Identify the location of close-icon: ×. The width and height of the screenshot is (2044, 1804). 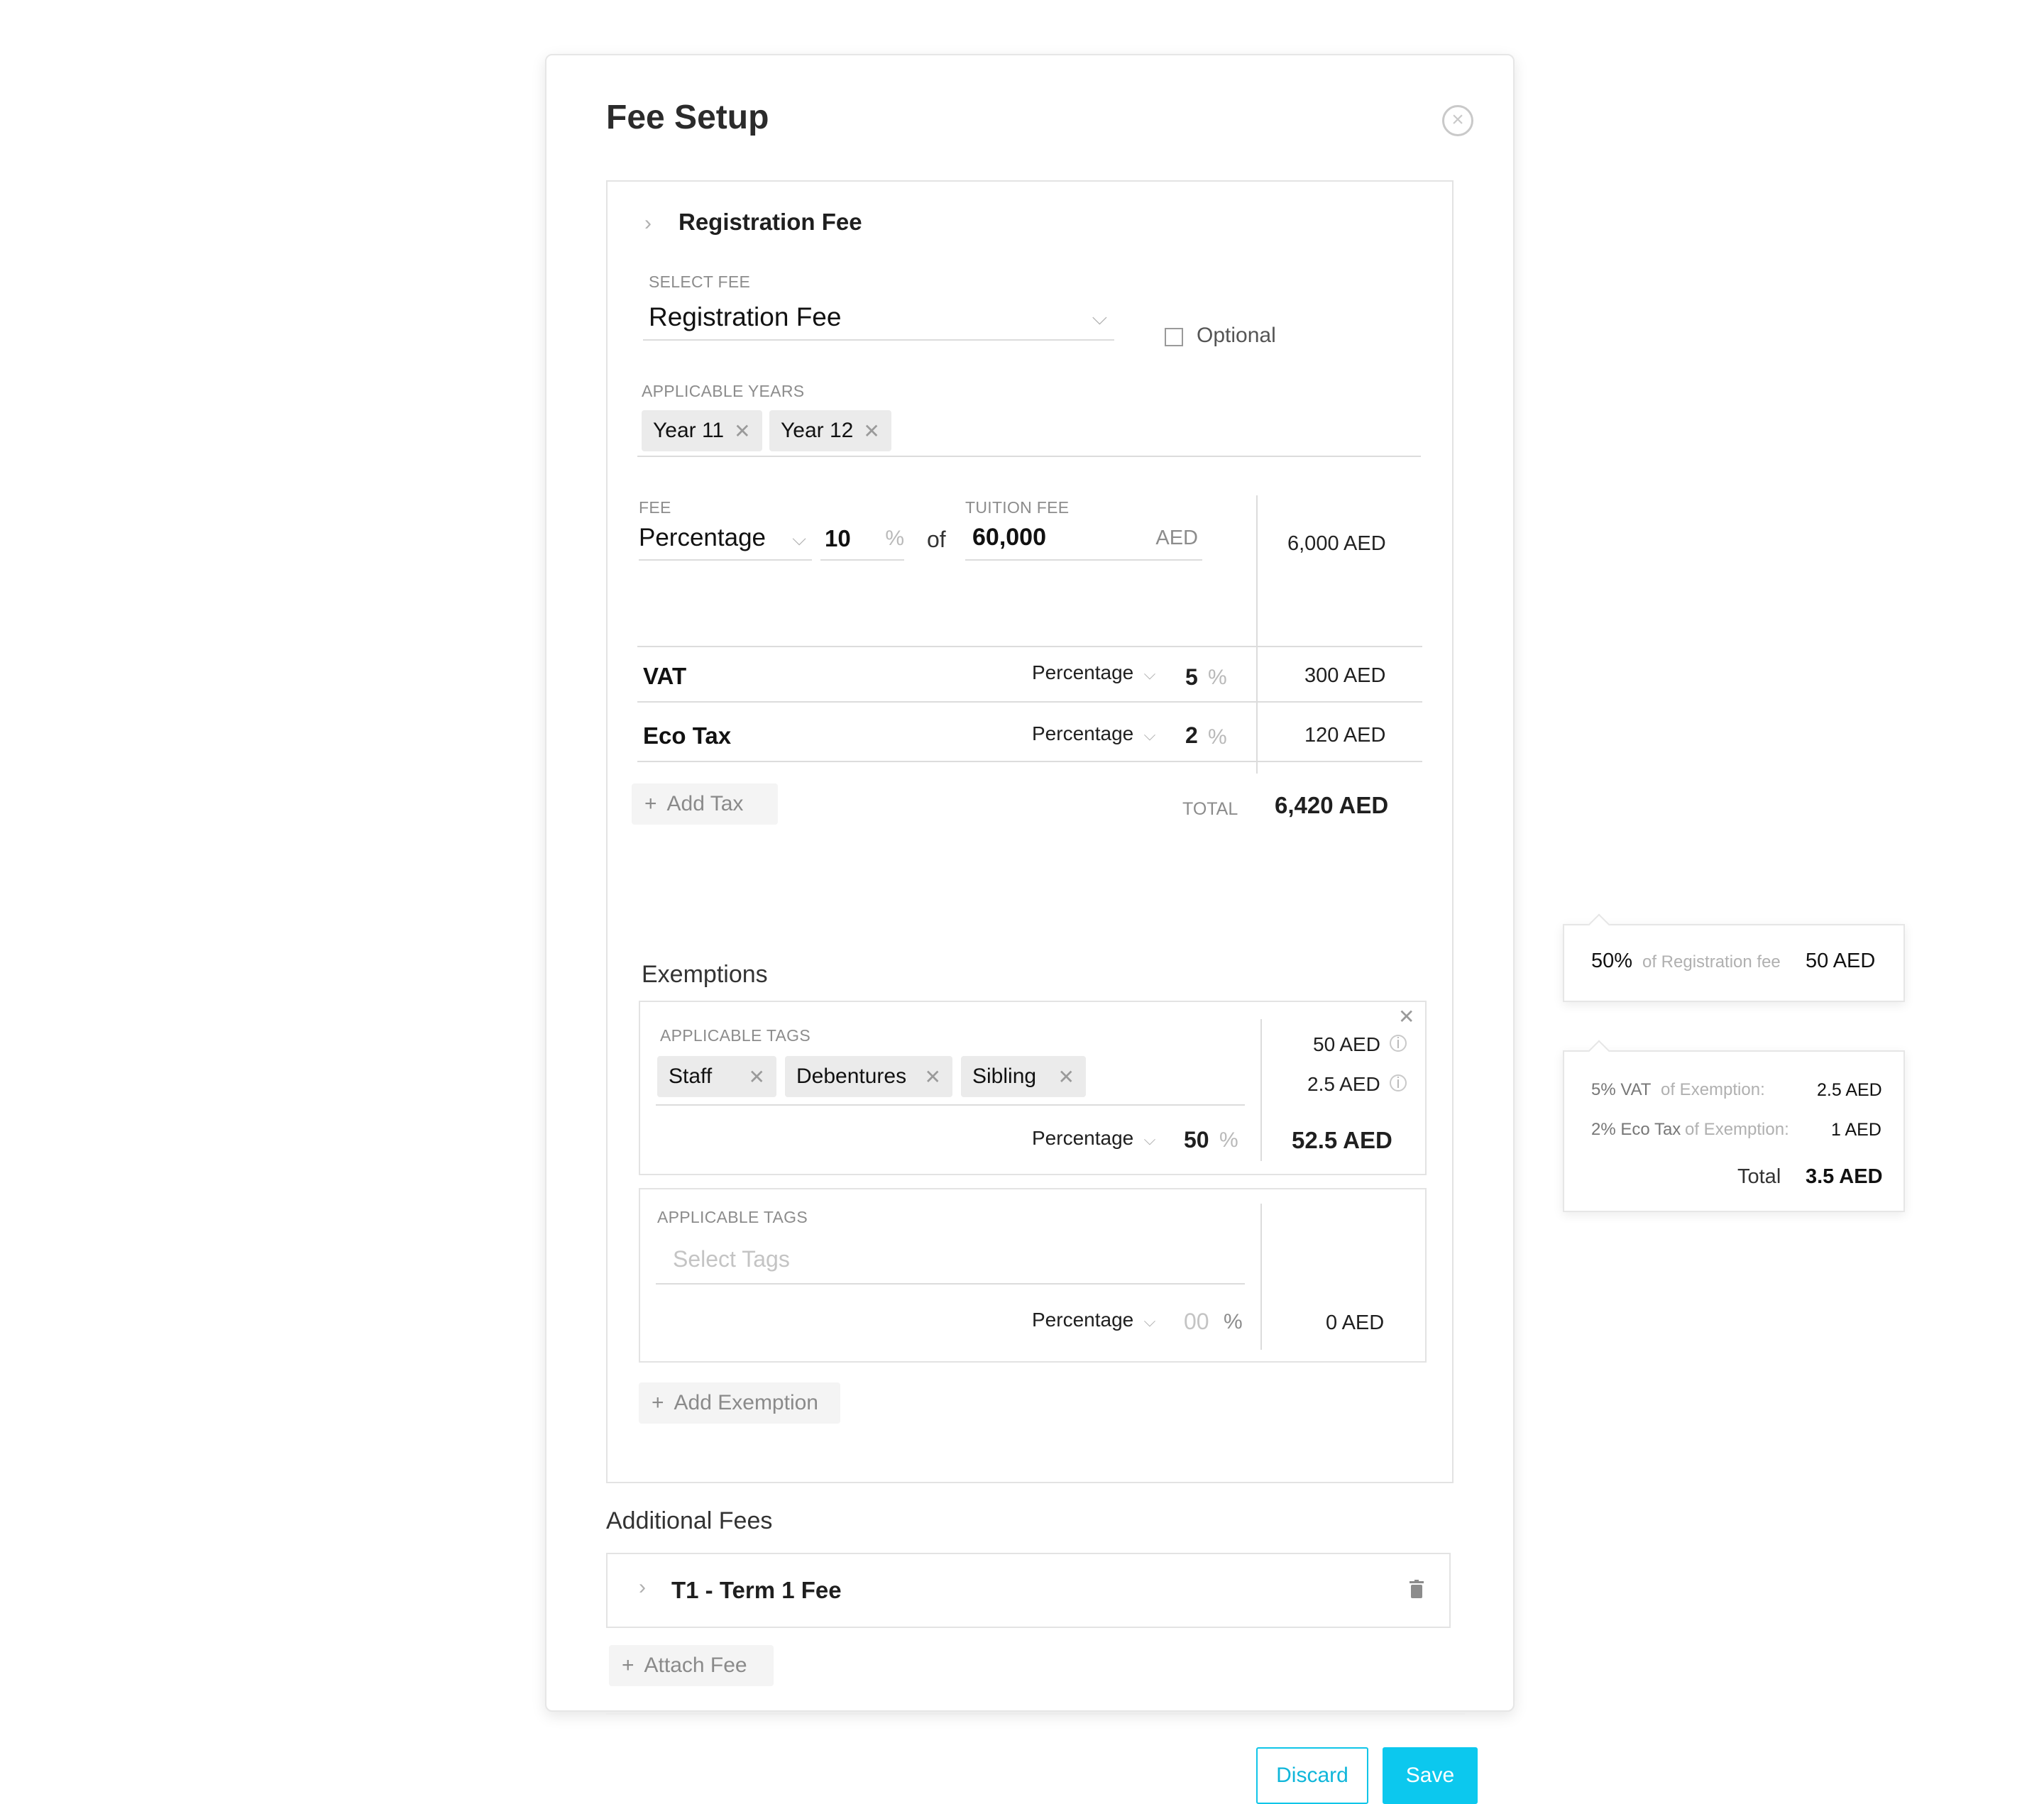
(1458, 121).